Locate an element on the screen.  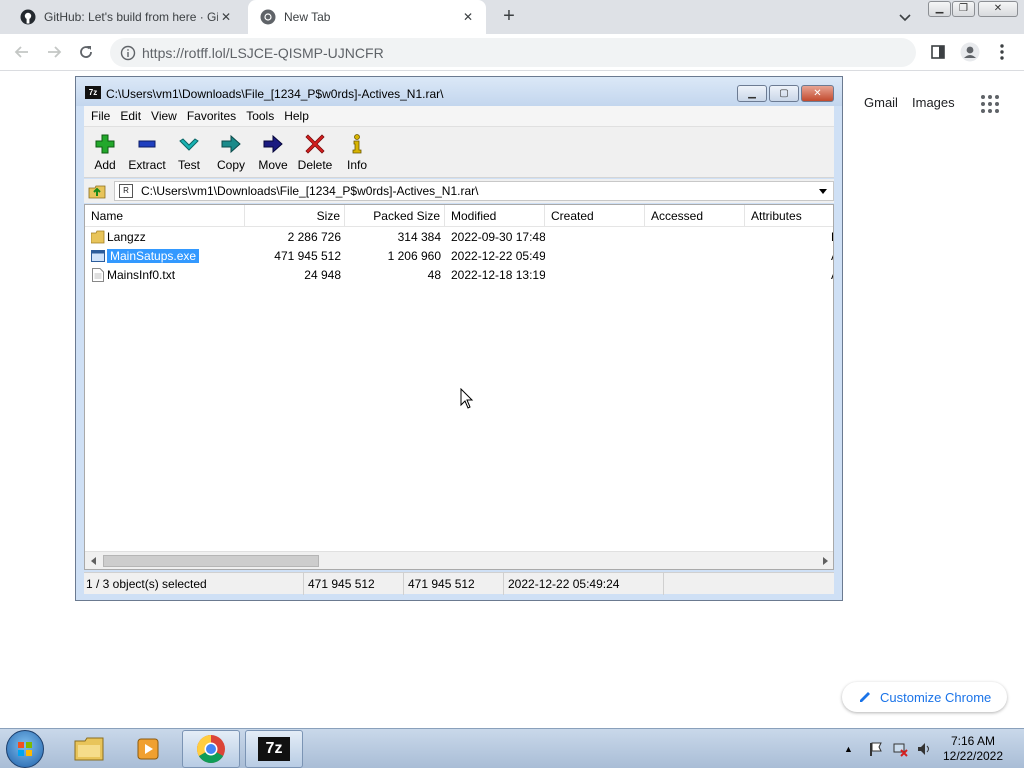
test-button: Test is located at coordinates (189, 153).